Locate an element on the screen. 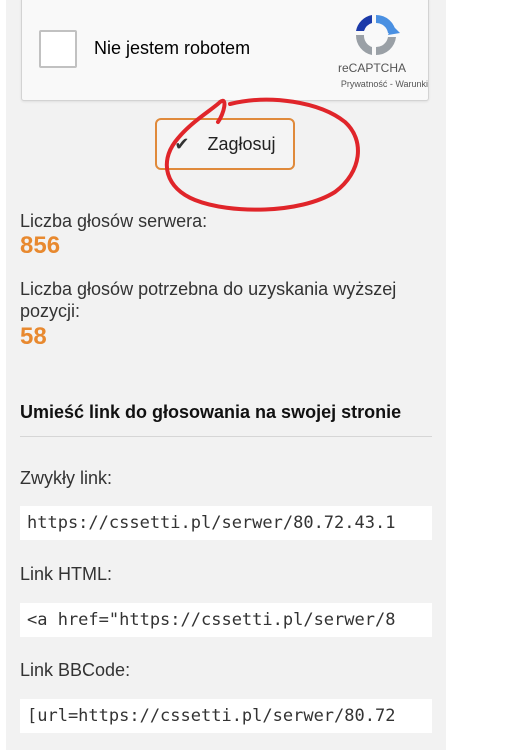 The width and height of the screenshot is (518, 750). plain-link-label: Zwykły link: is located at coordinates (66, 478).